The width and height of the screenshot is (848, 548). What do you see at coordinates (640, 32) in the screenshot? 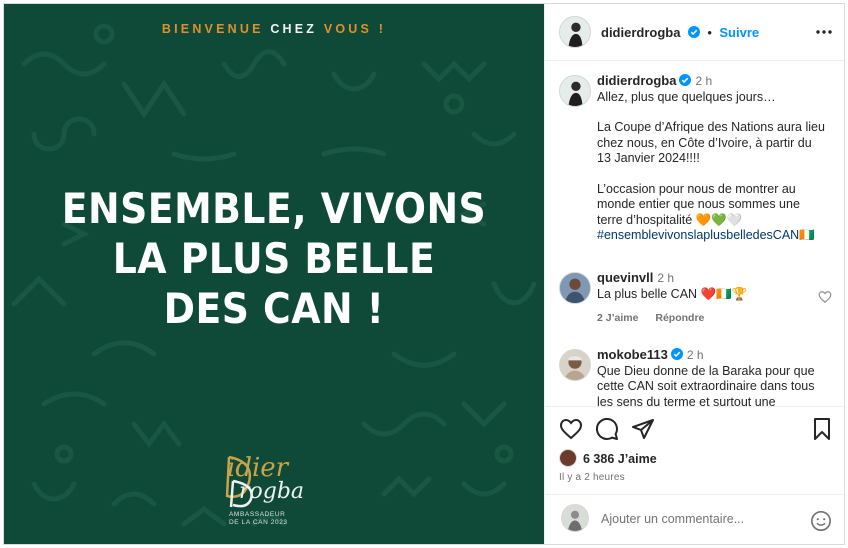
I see `header-username: didierdrogba` at bounding box center [640, 32].